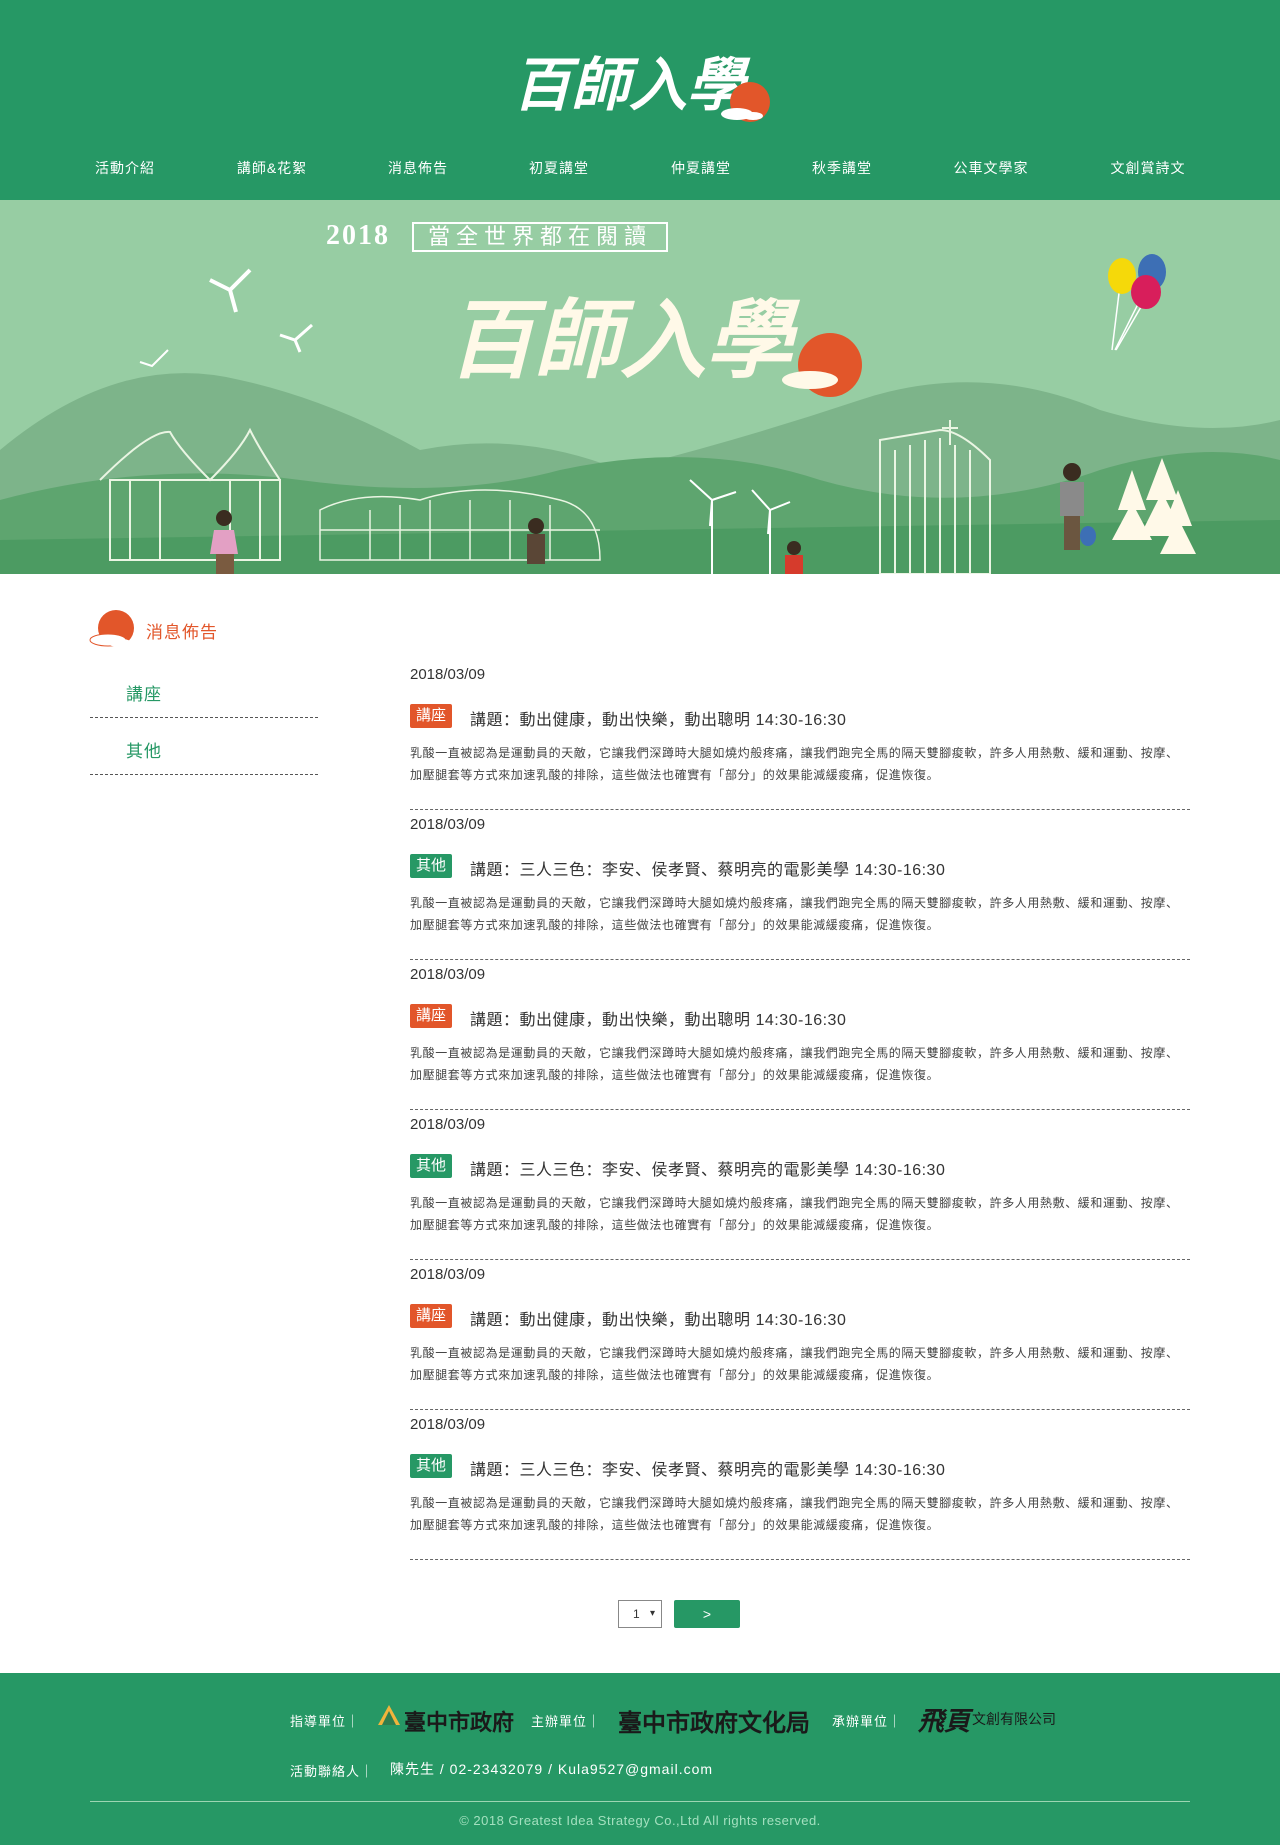 This screenshot has height=1845, width=1280. What do you see at coordinates (144, 694) in the screenshot?
I see `sidebar-item-label: 講座` at bounding box center [144, 694].